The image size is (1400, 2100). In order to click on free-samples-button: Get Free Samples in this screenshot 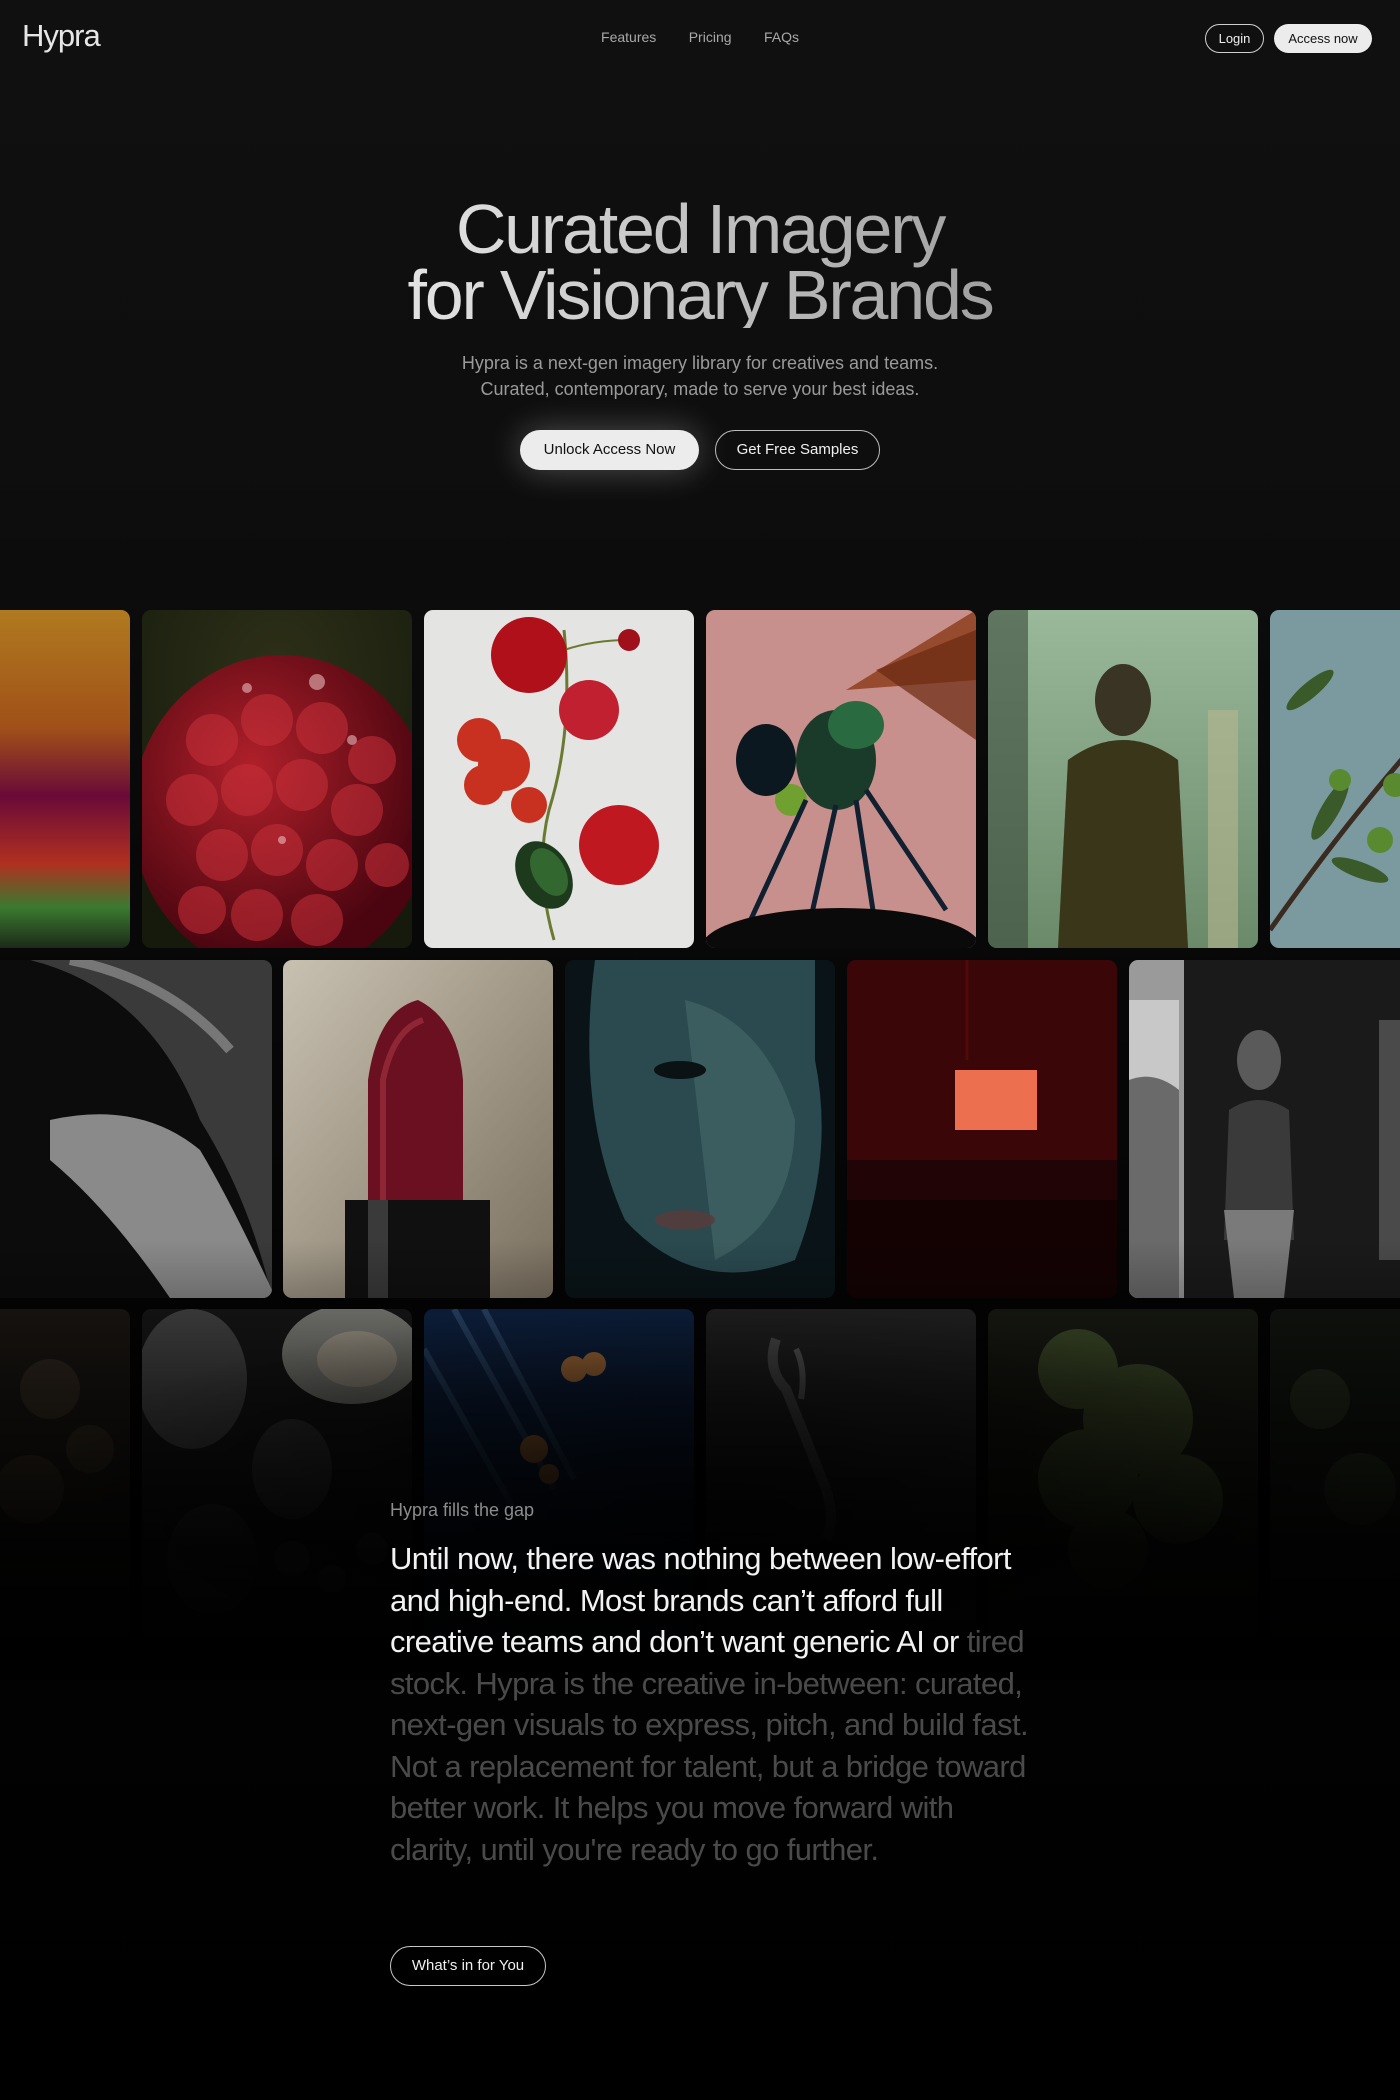, I will do `click(797, 450)`.